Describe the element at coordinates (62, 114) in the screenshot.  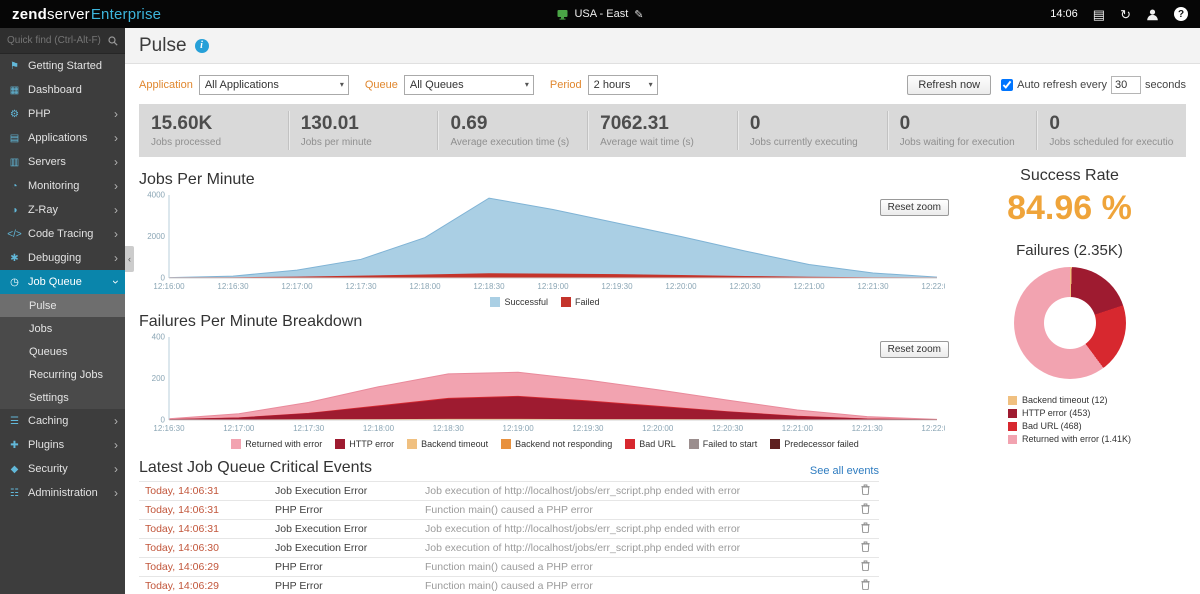
I see `sidebar-item-php: ⚙ PHP ›` at that location.